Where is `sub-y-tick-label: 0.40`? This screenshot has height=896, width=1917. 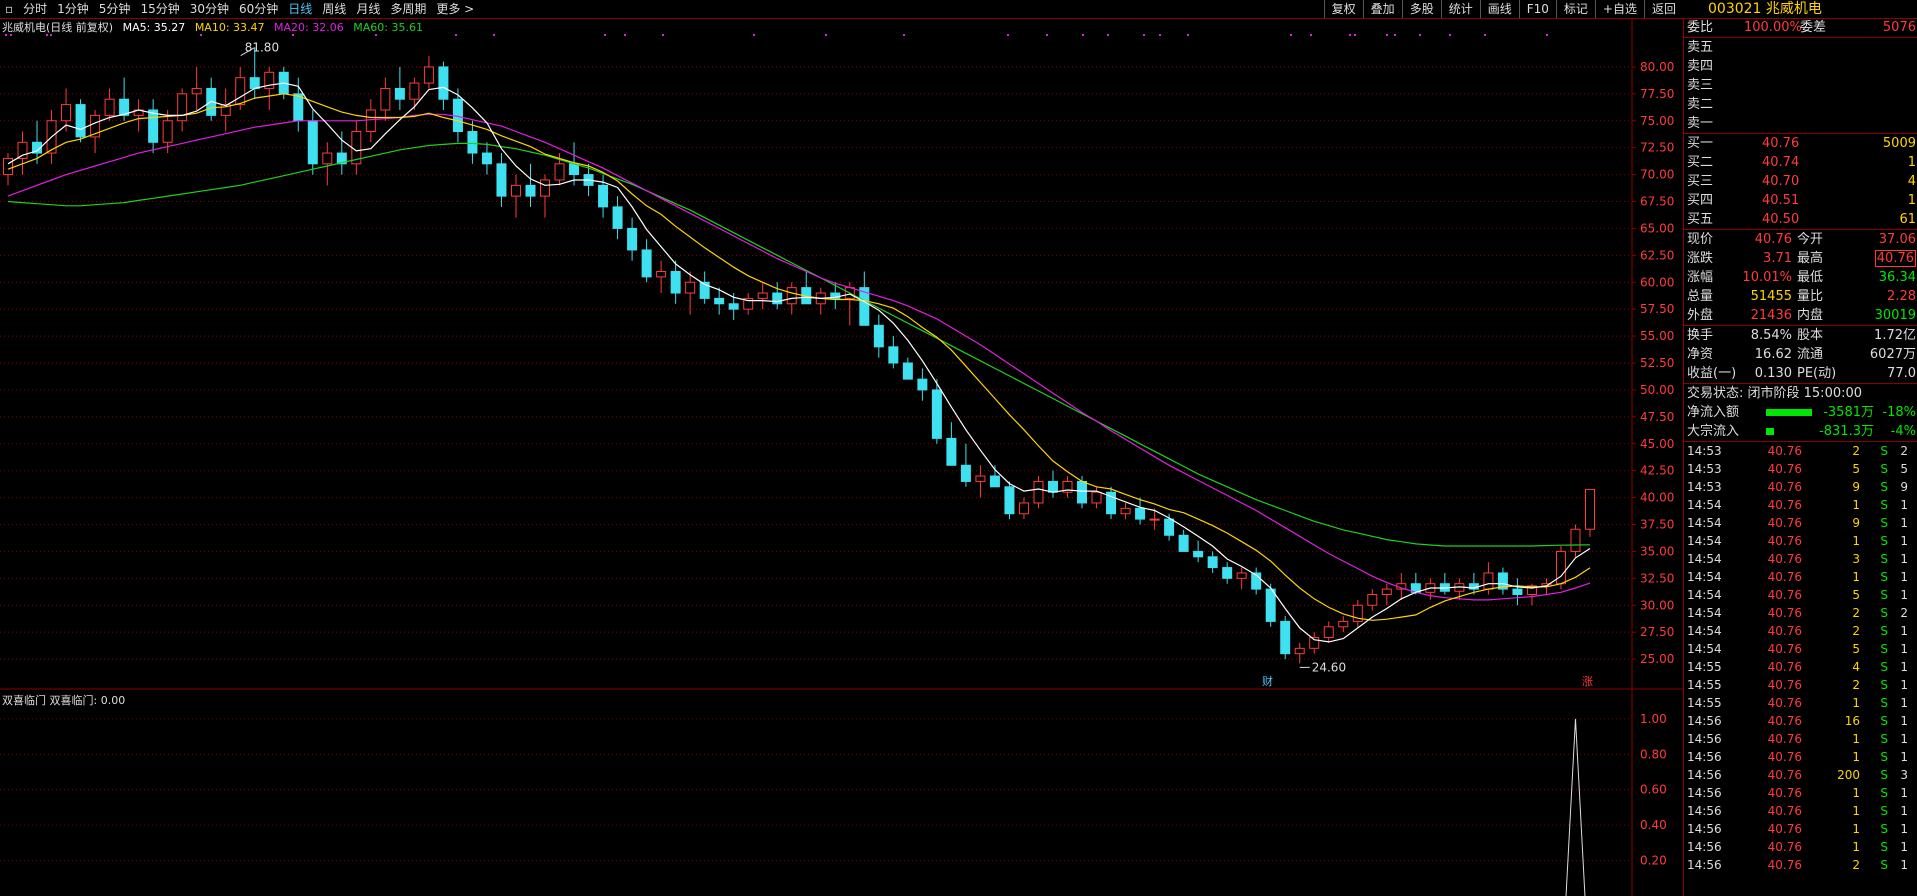 sub-y-tick-label: 0.40 is located at coordinates (1653, 825).